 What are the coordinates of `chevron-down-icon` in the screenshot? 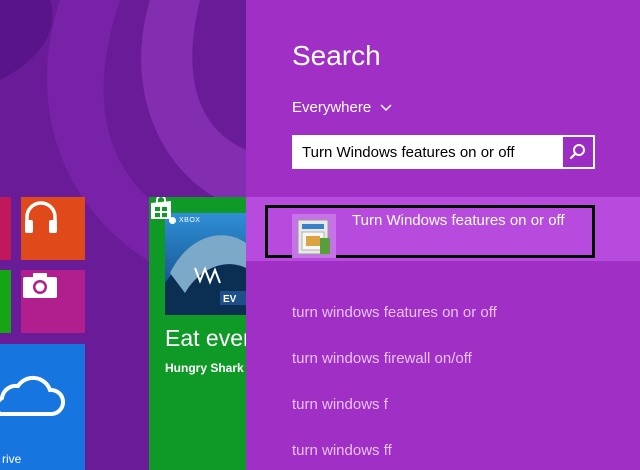 It's located at (386, 107).